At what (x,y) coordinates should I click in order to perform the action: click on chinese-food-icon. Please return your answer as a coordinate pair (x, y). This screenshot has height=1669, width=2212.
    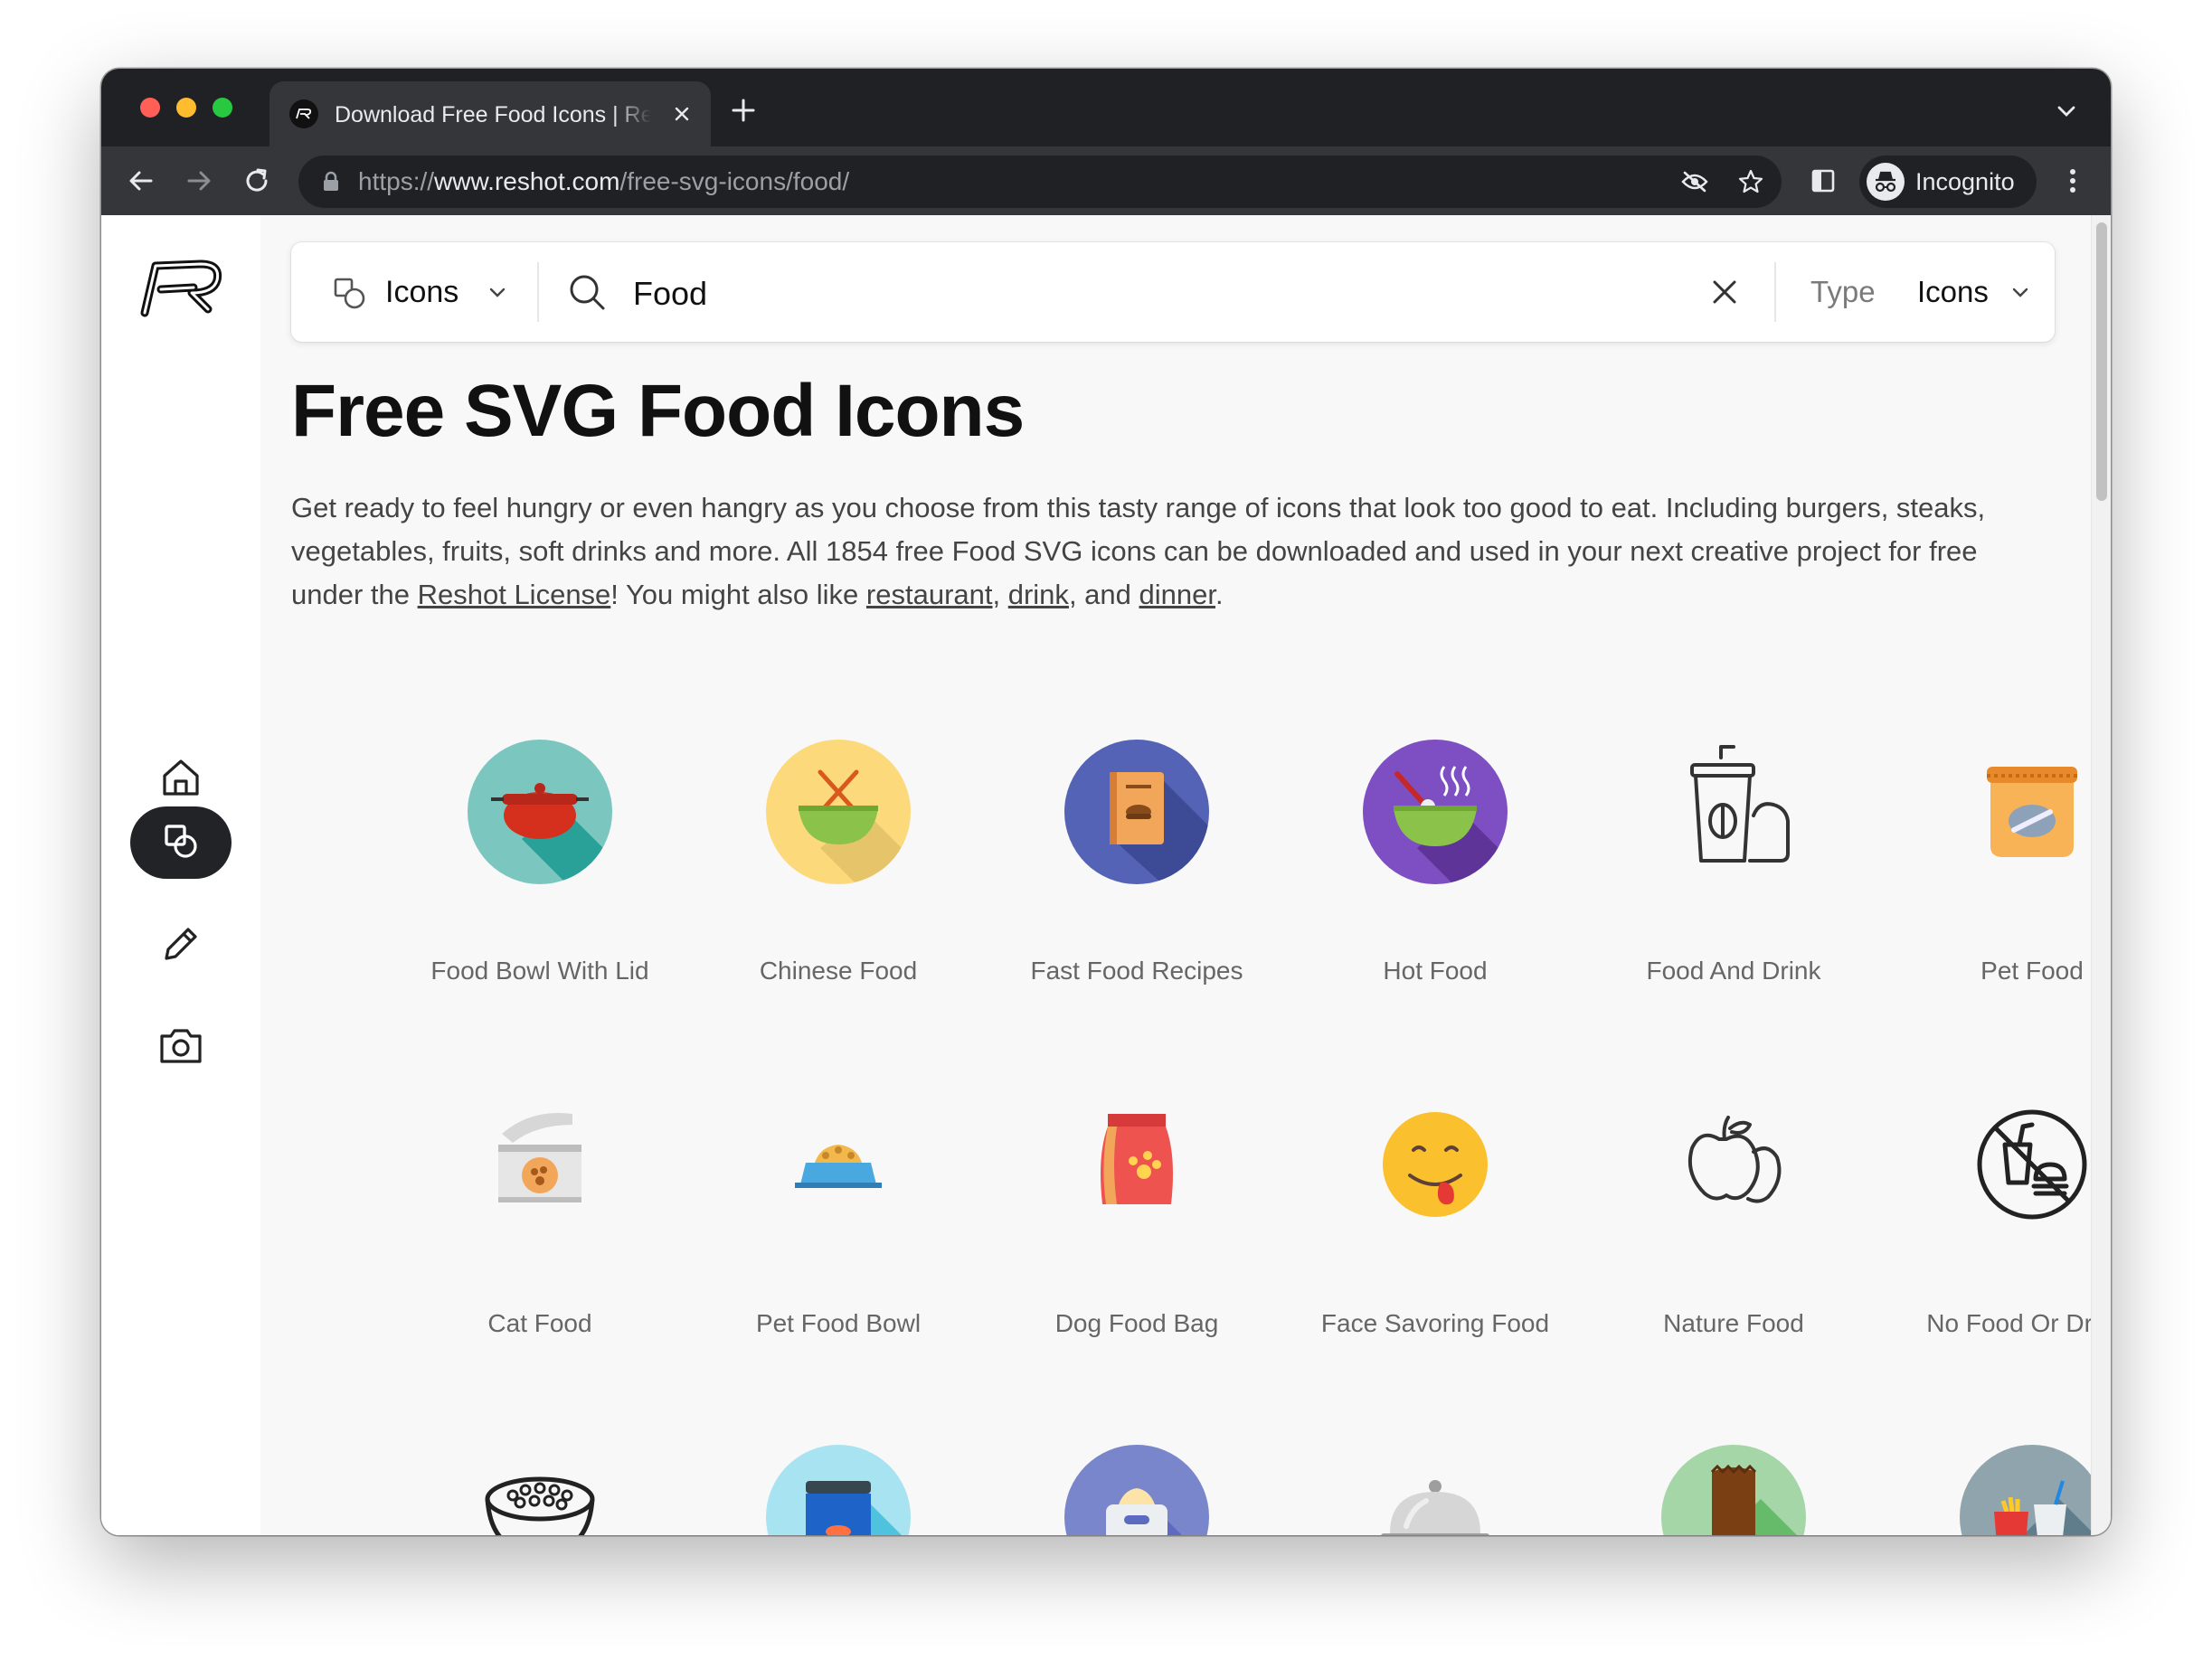
    Looking at the image, I should click on (839, 812).